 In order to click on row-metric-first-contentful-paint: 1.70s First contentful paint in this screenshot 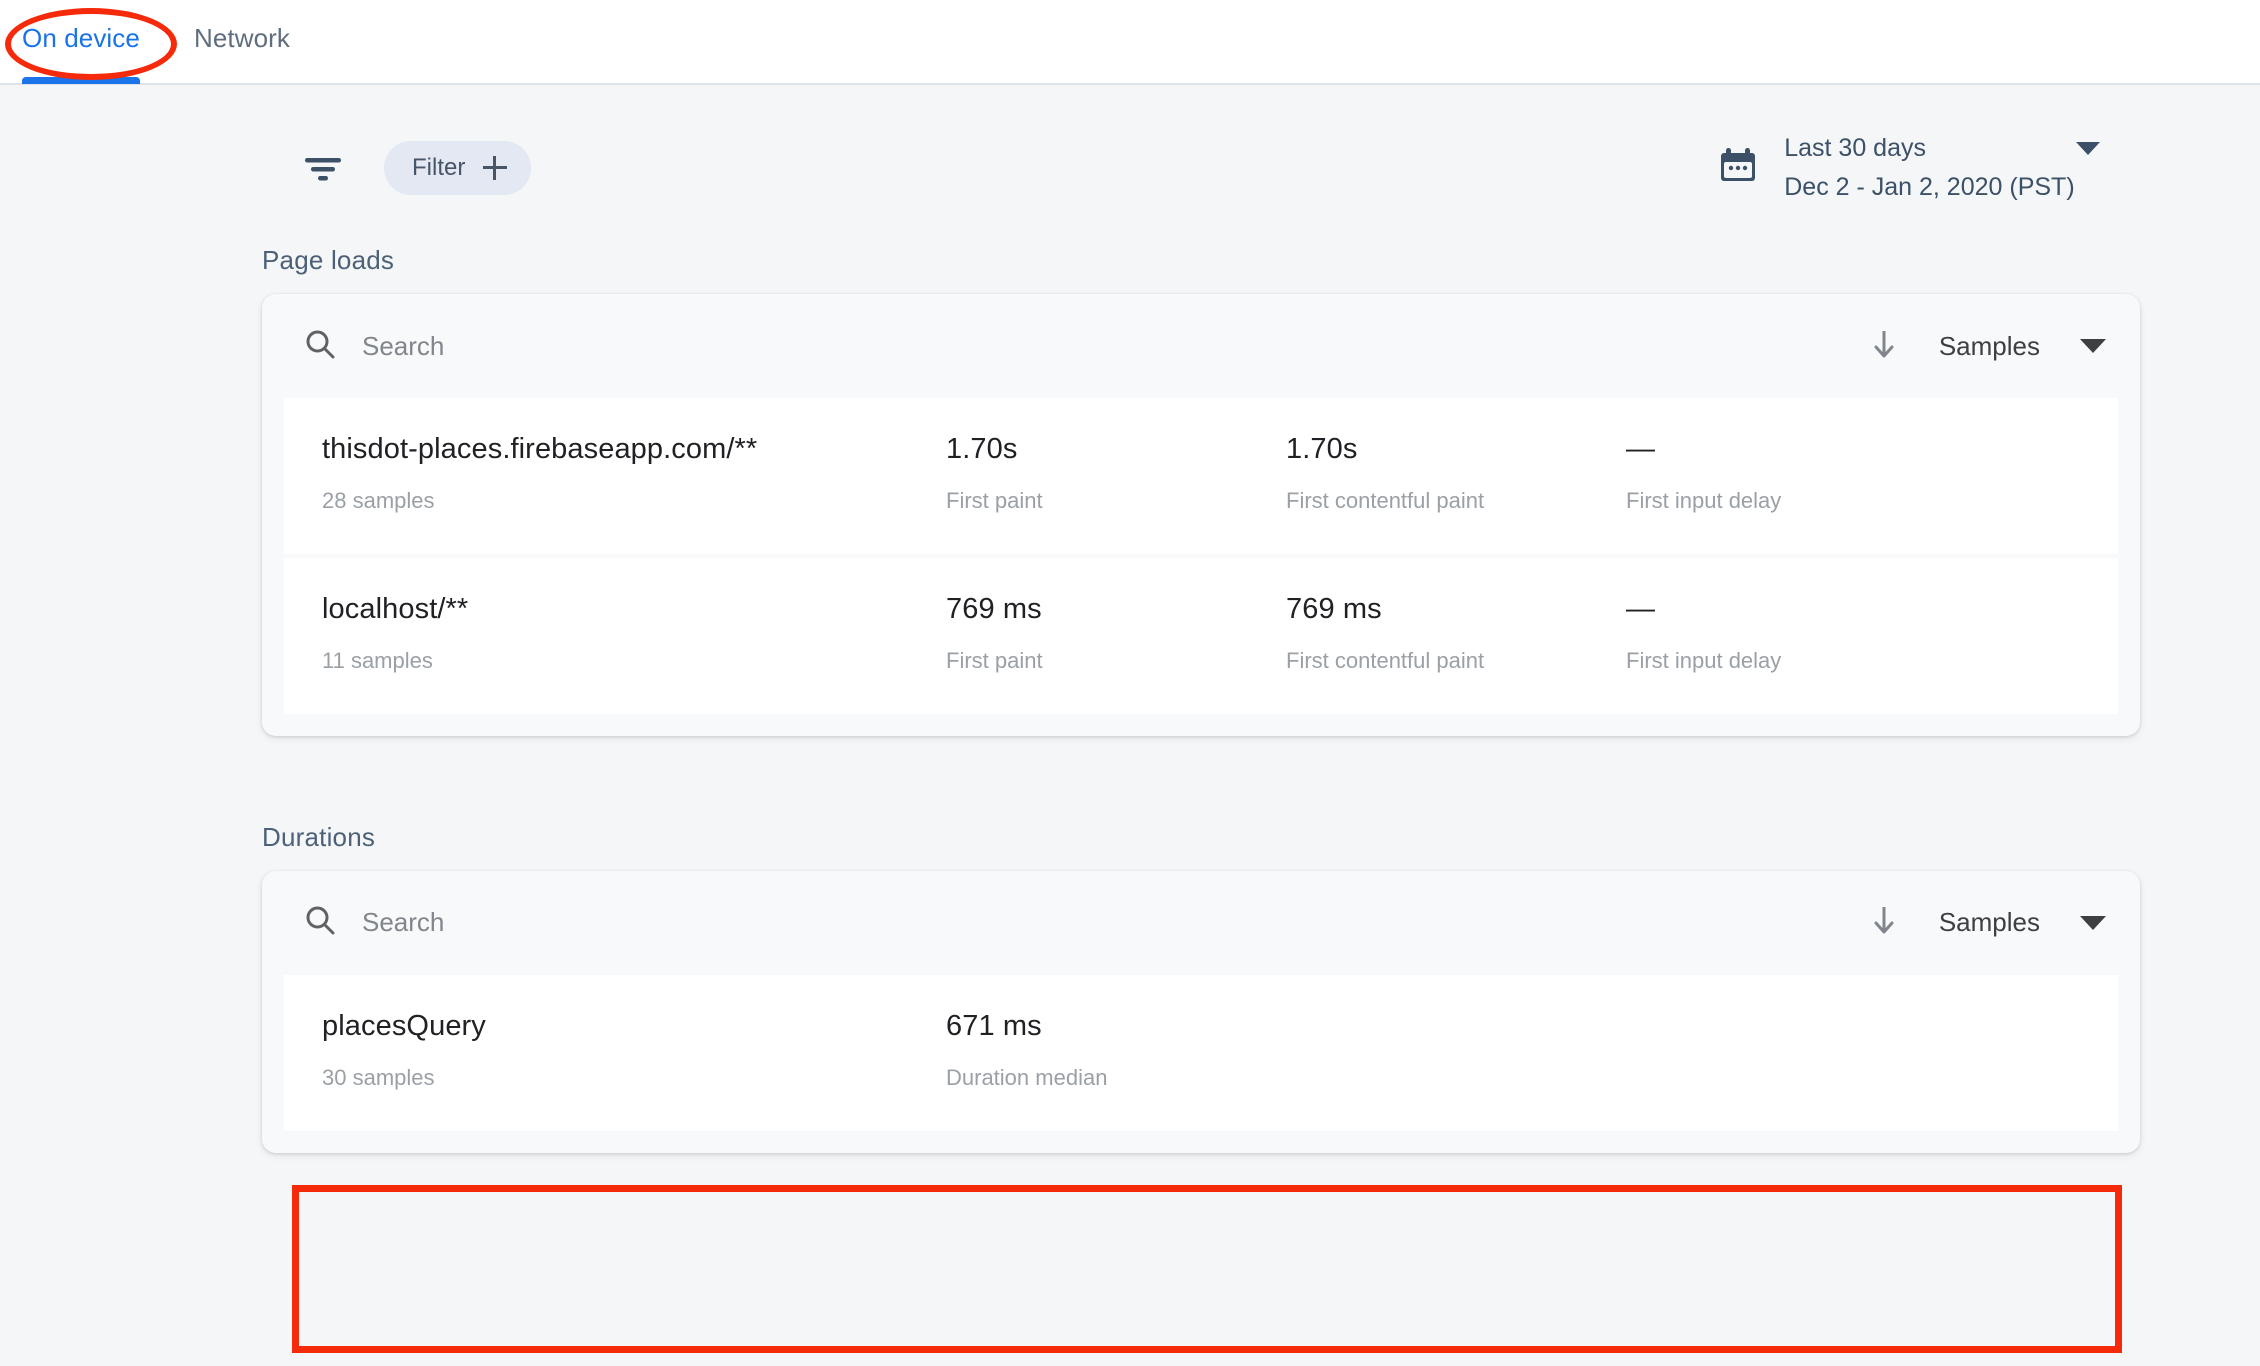, I will do `click(1456, 473)`.